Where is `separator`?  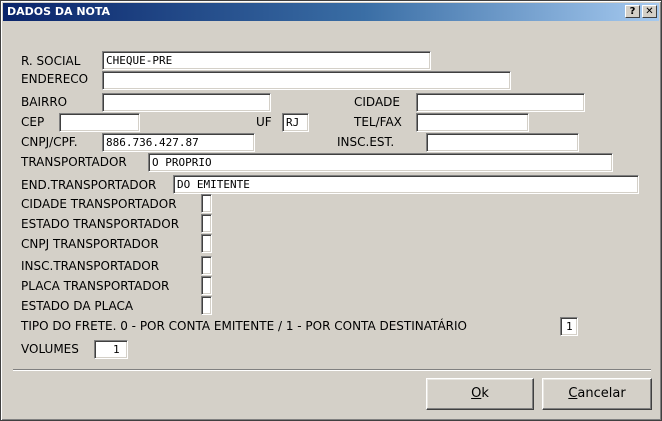
separator is located at coordinates (332, 370).